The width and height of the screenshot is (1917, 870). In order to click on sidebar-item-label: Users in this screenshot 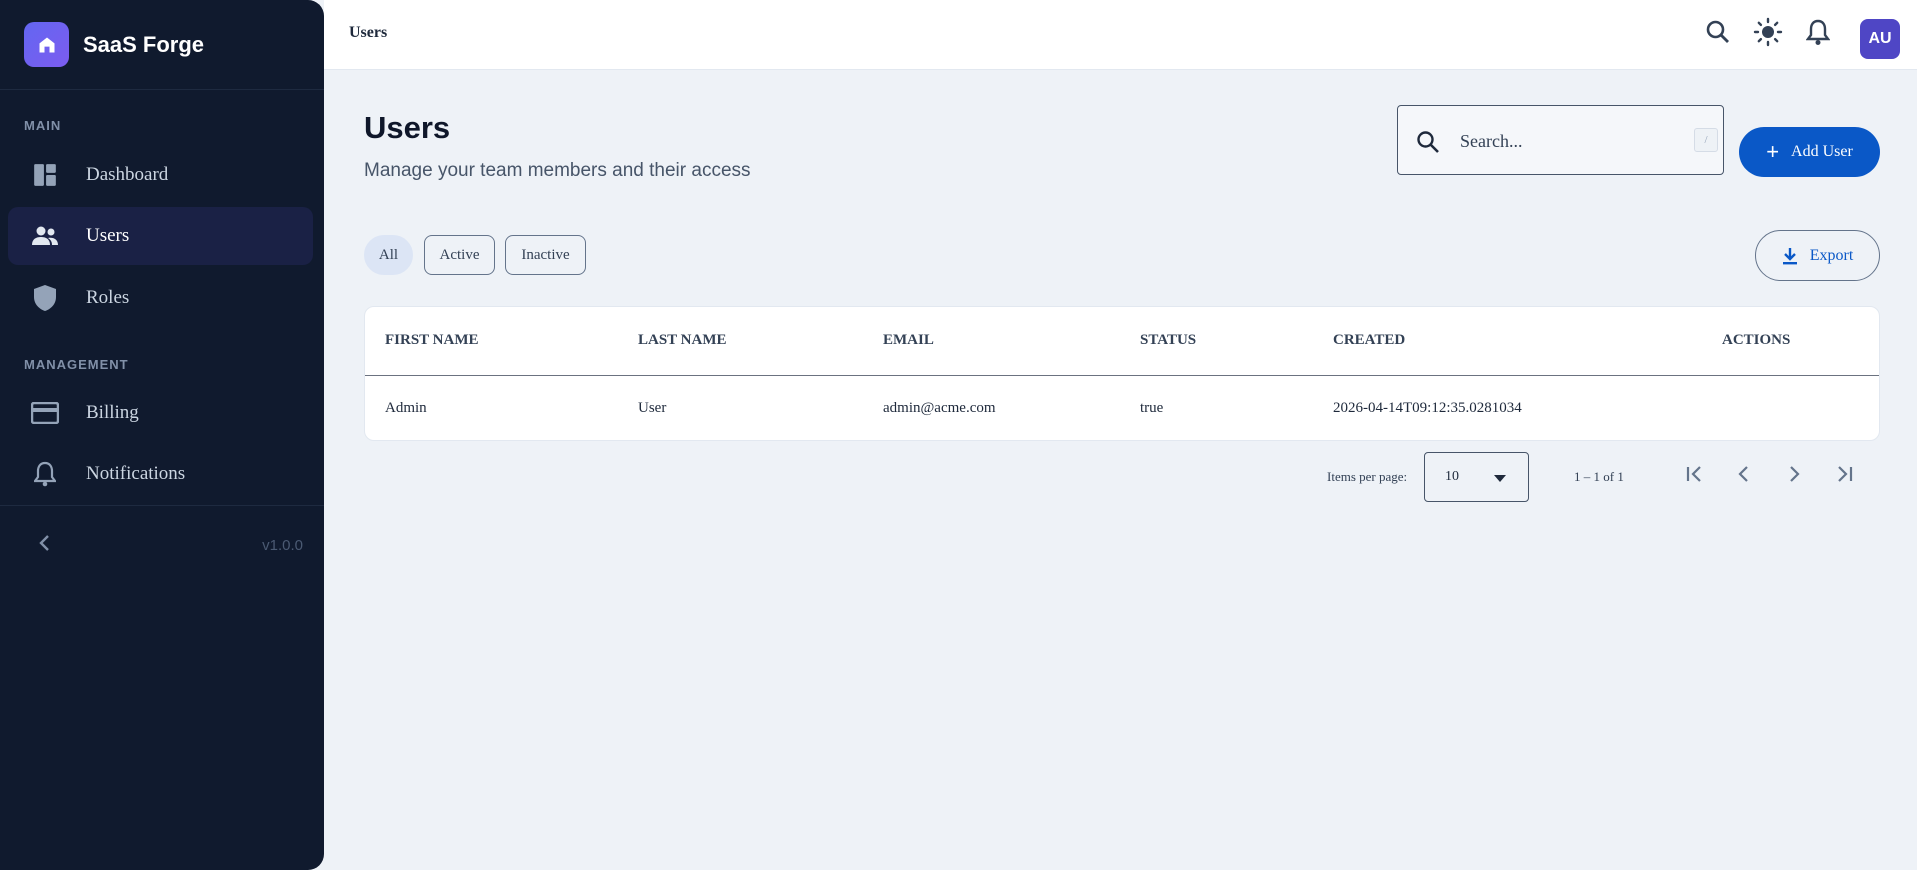, I will do `click(108, 235)`.